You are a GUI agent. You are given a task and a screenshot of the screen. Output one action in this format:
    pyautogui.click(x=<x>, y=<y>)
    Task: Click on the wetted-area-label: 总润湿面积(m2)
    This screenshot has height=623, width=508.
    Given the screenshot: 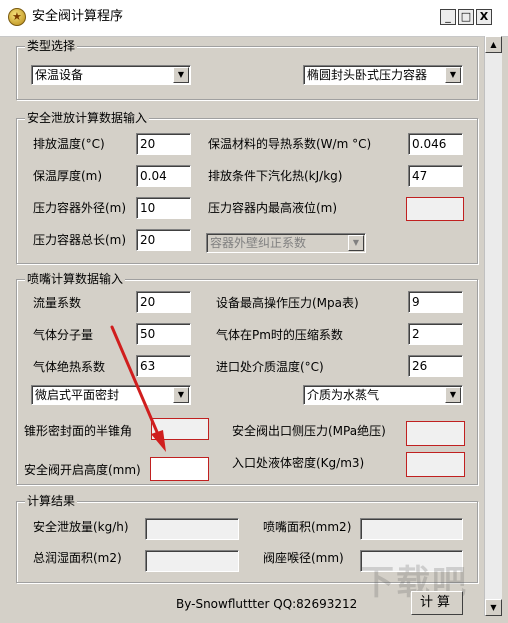 What is the action you would take?
    pyautogui.click(x=77, y=558)
    